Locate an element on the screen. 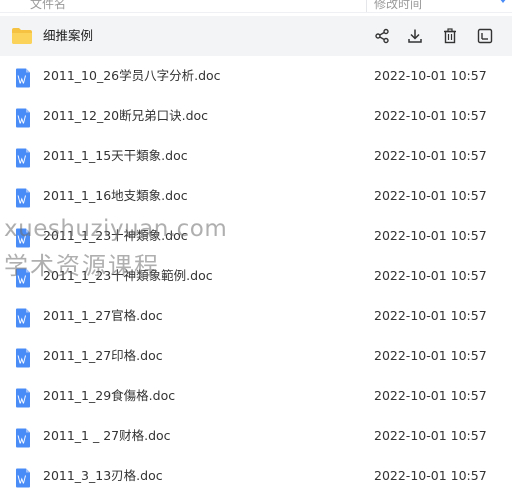 This screenshot has width=512, height=496. file-name: 2011_1_16地支類象.doc is located at coordinates (115, 196).